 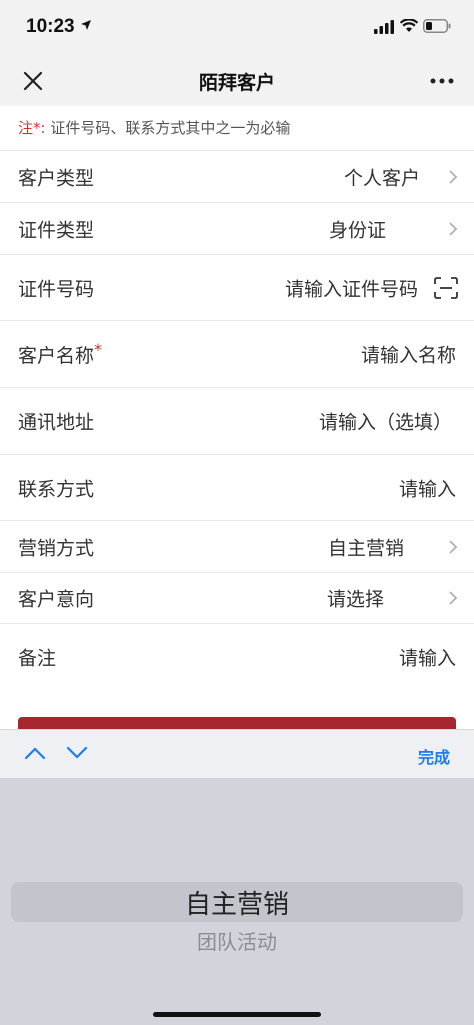 What do you see at coordinates (37, 658) in the screenshot?
I see `remarks-label: 备注` at bounding box center [37, 658].